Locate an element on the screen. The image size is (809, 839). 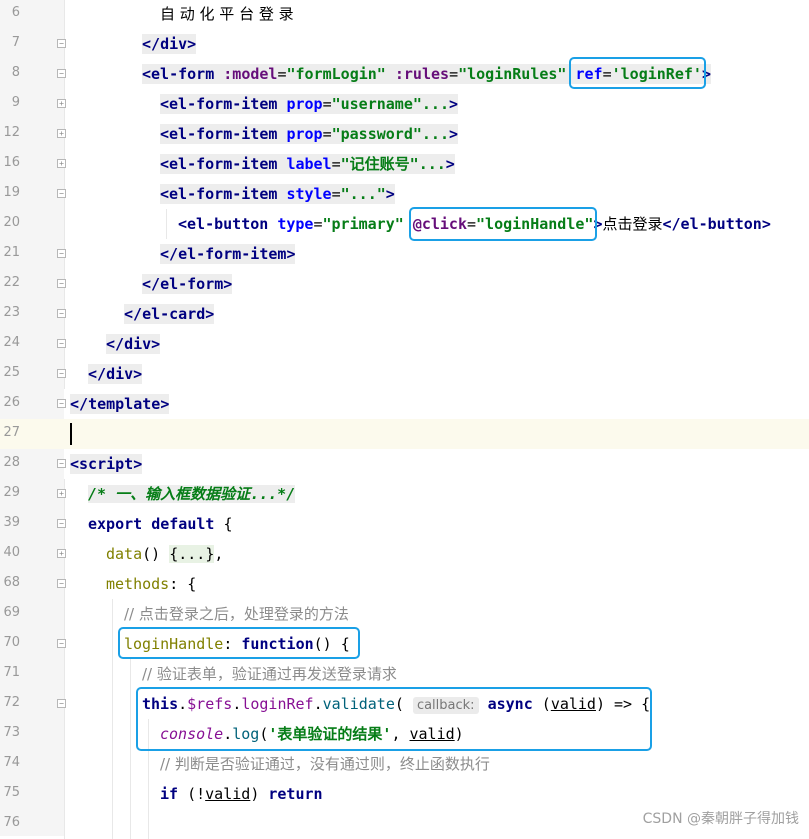
code-line: 22 − </el-form> is located at coordinates (404, 284).